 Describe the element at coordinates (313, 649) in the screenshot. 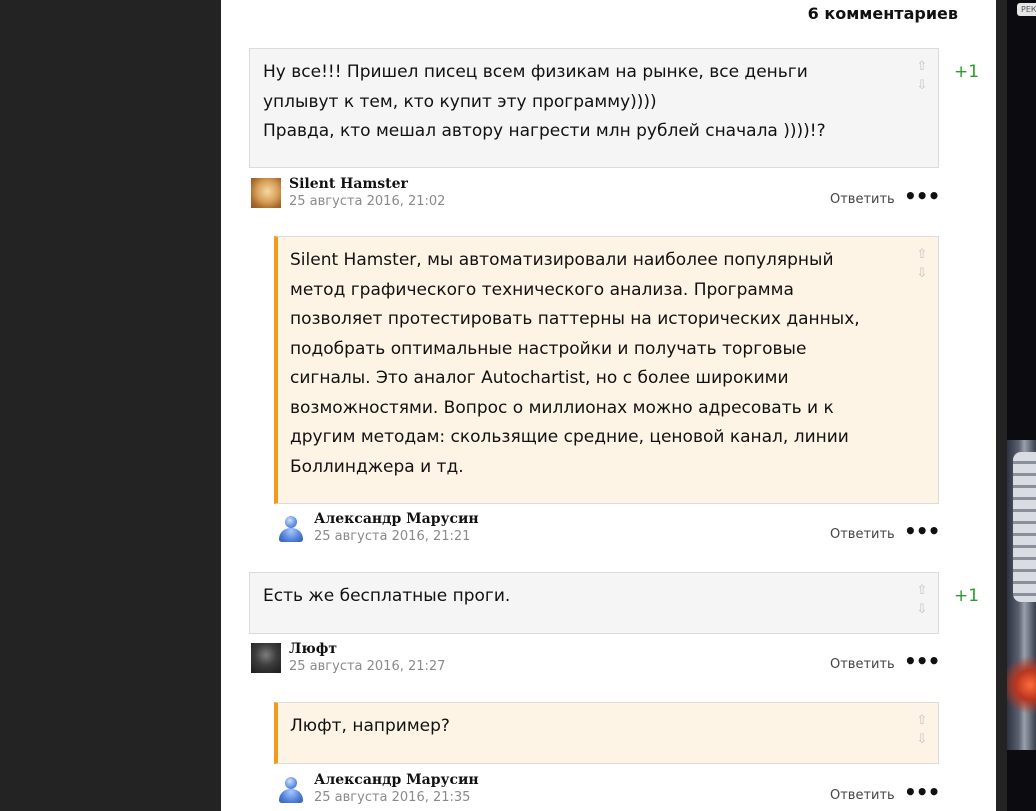

I see `author-name: Люфт` at that location.